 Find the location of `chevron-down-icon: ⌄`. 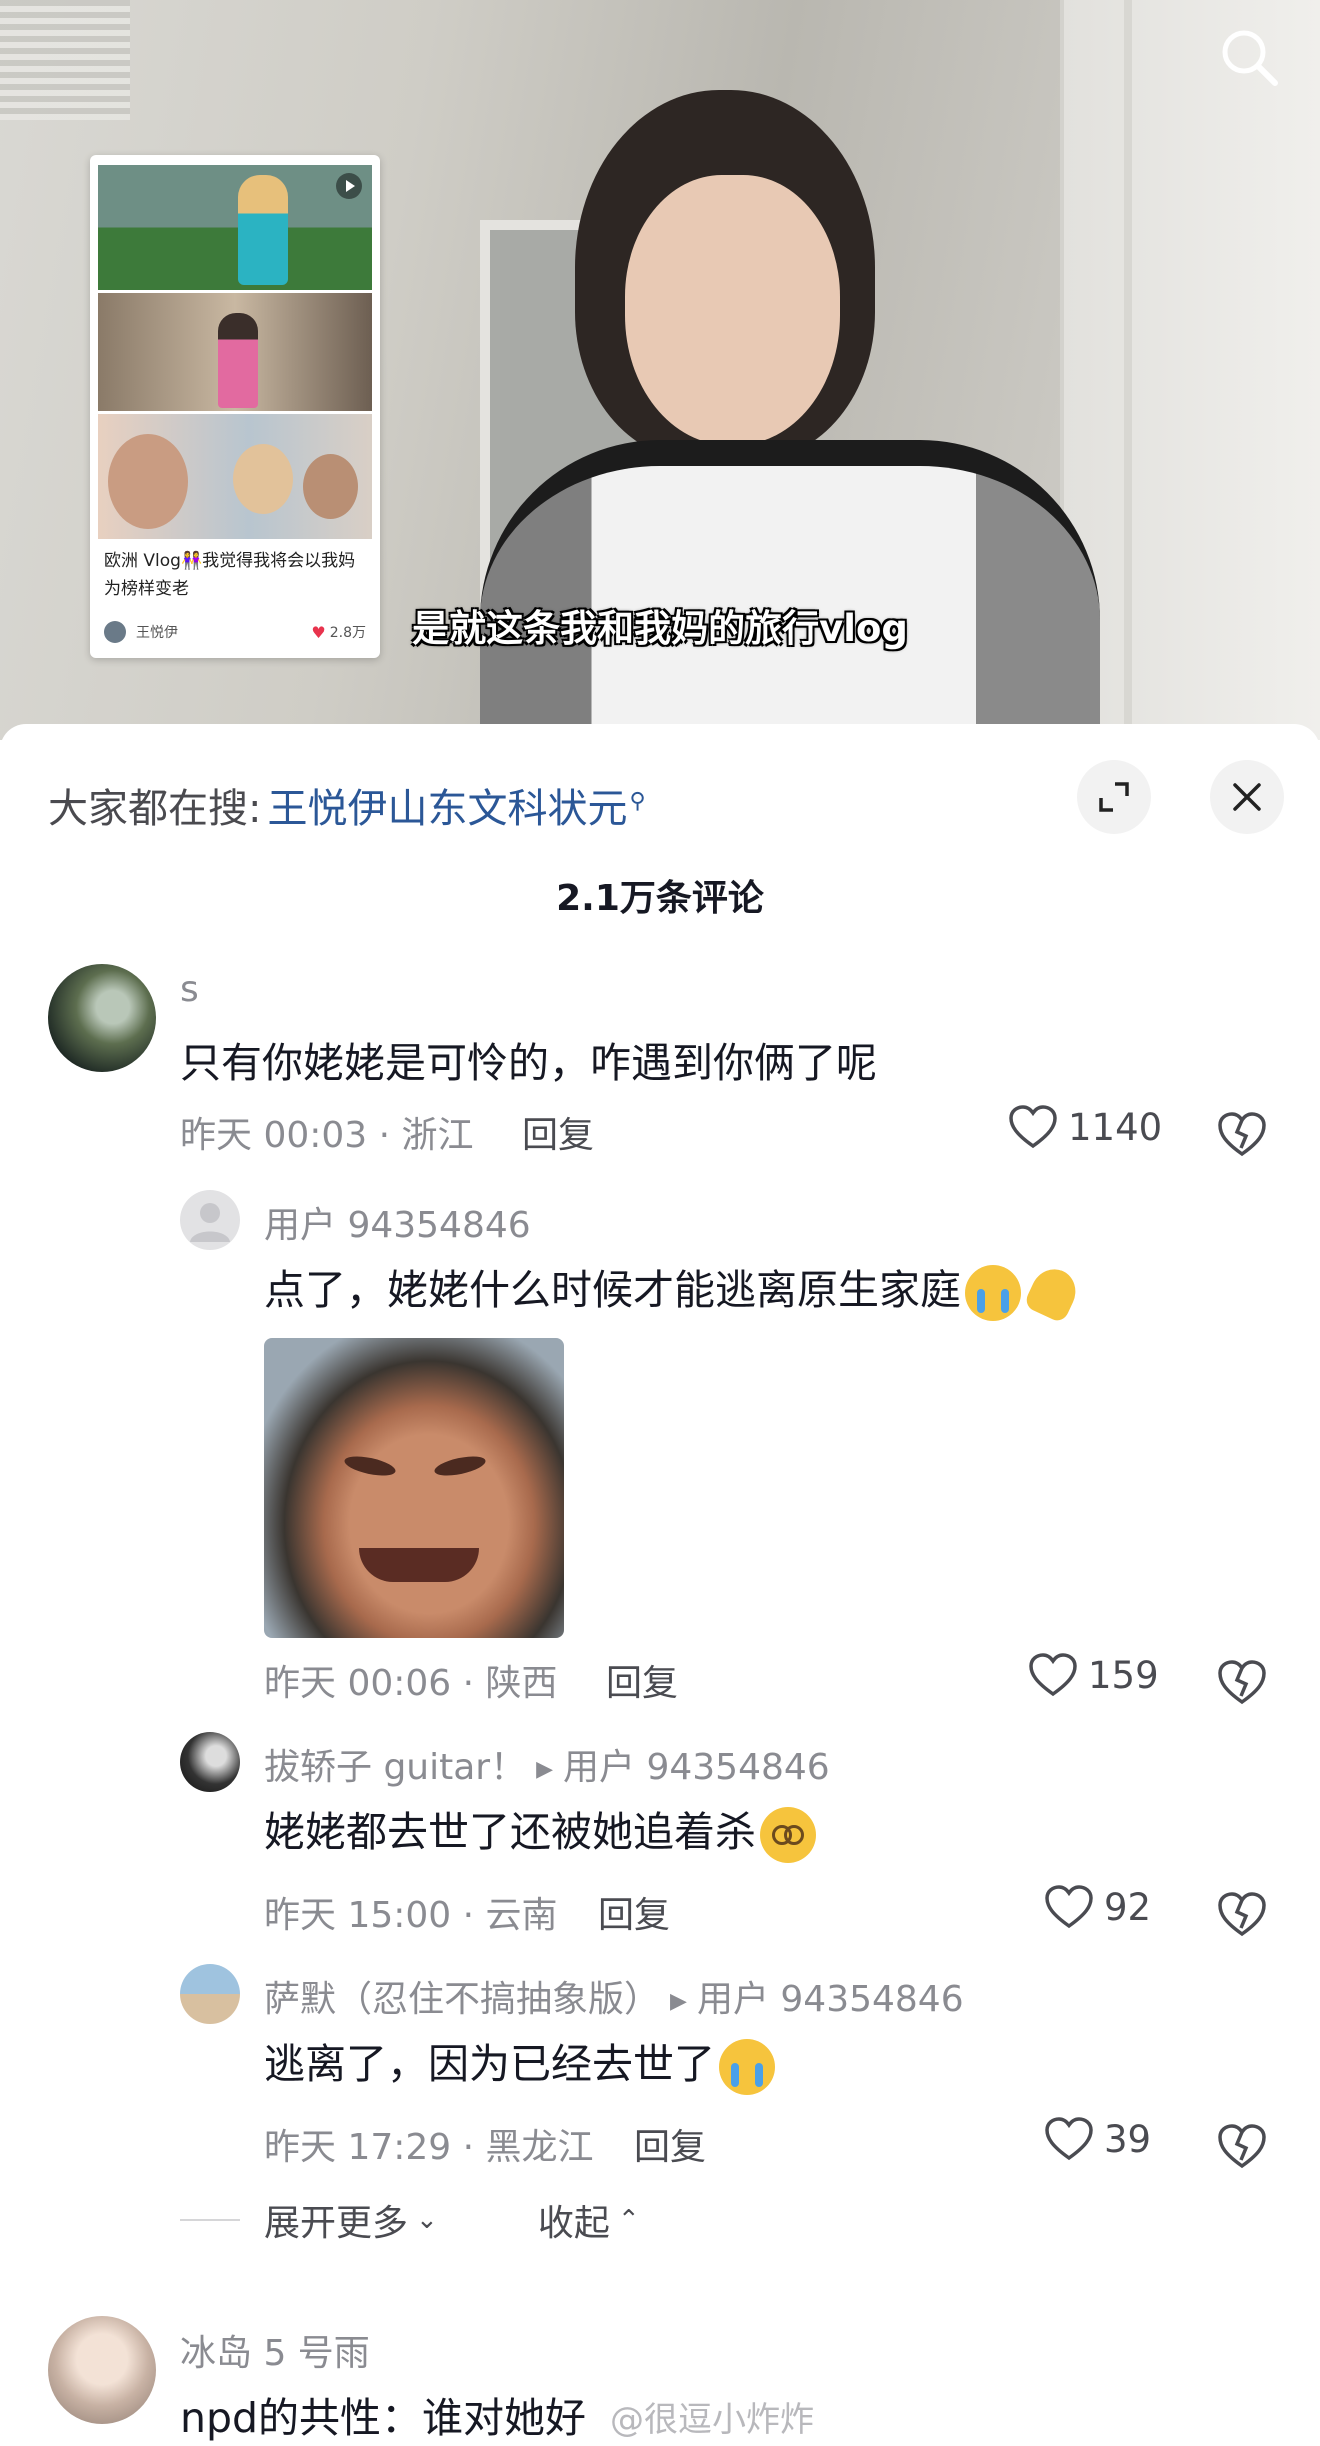

chevron-down-icon: ⌄ is located at coordinates (427, 2220).